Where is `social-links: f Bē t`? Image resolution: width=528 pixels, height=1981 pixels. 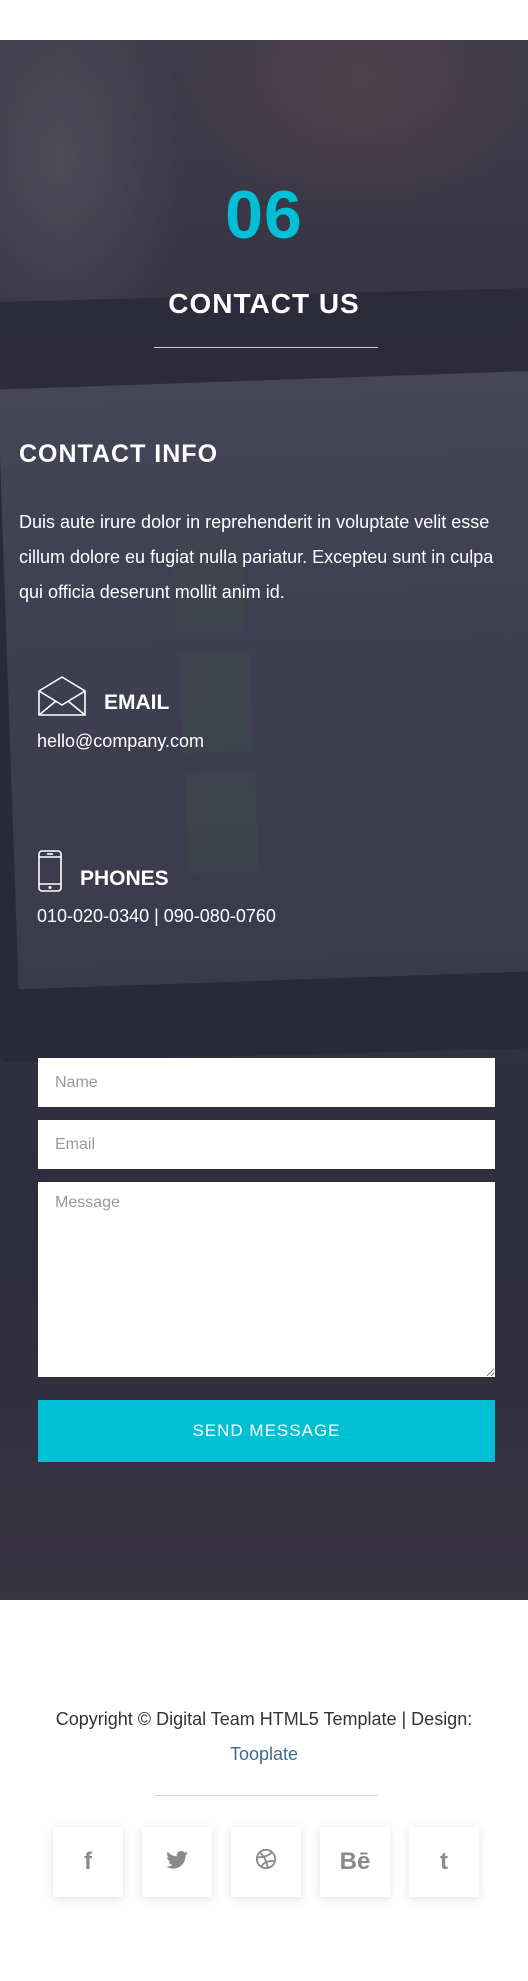 social-links: f Bē t is located at coordinates (264, 1863).